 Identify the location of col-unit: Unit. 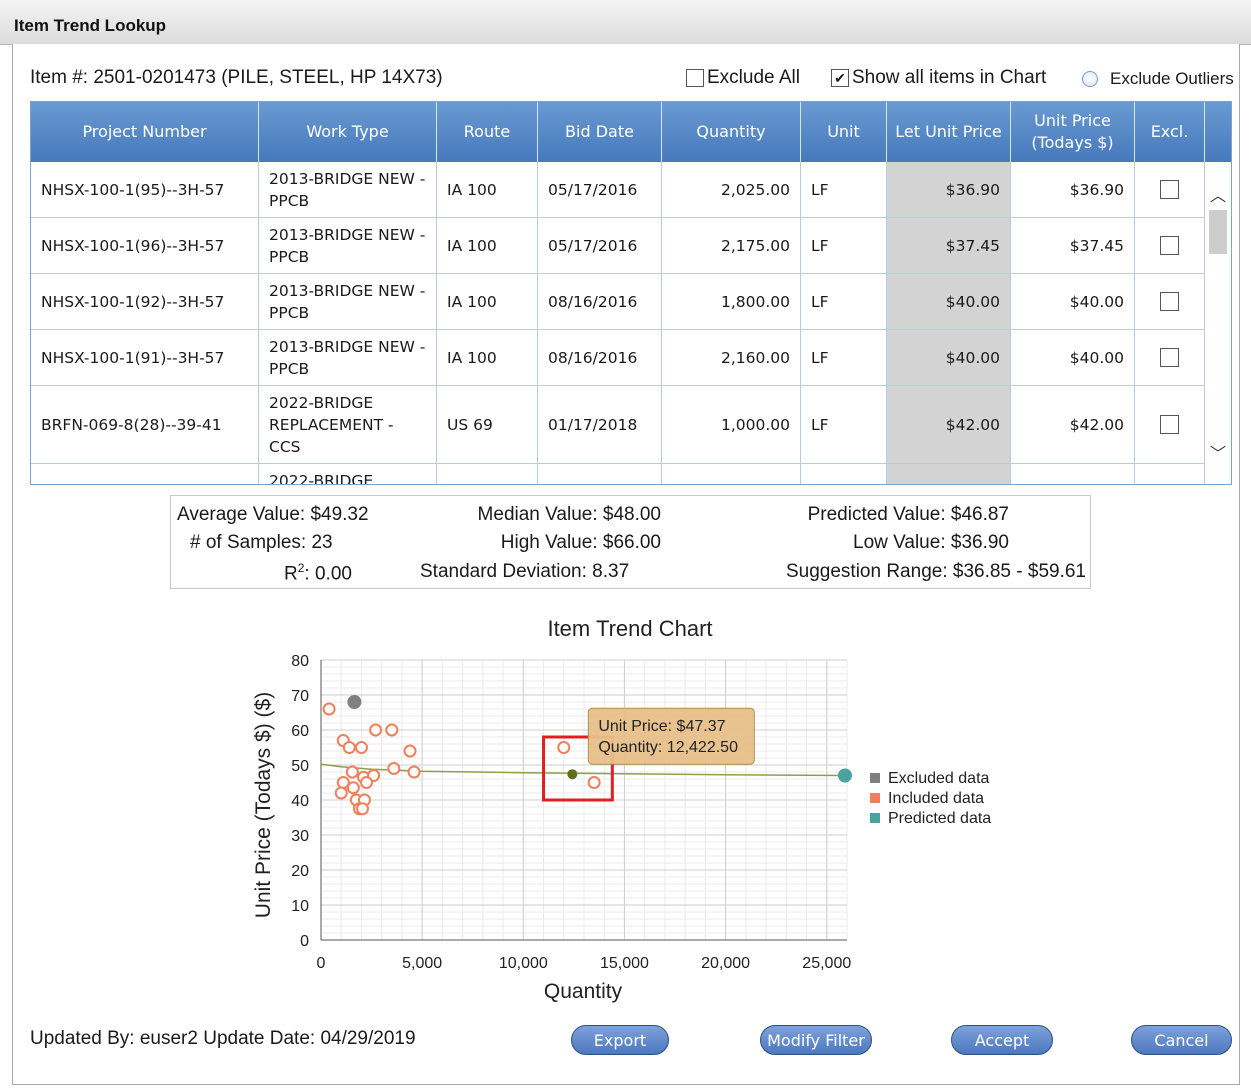
(844, 132).